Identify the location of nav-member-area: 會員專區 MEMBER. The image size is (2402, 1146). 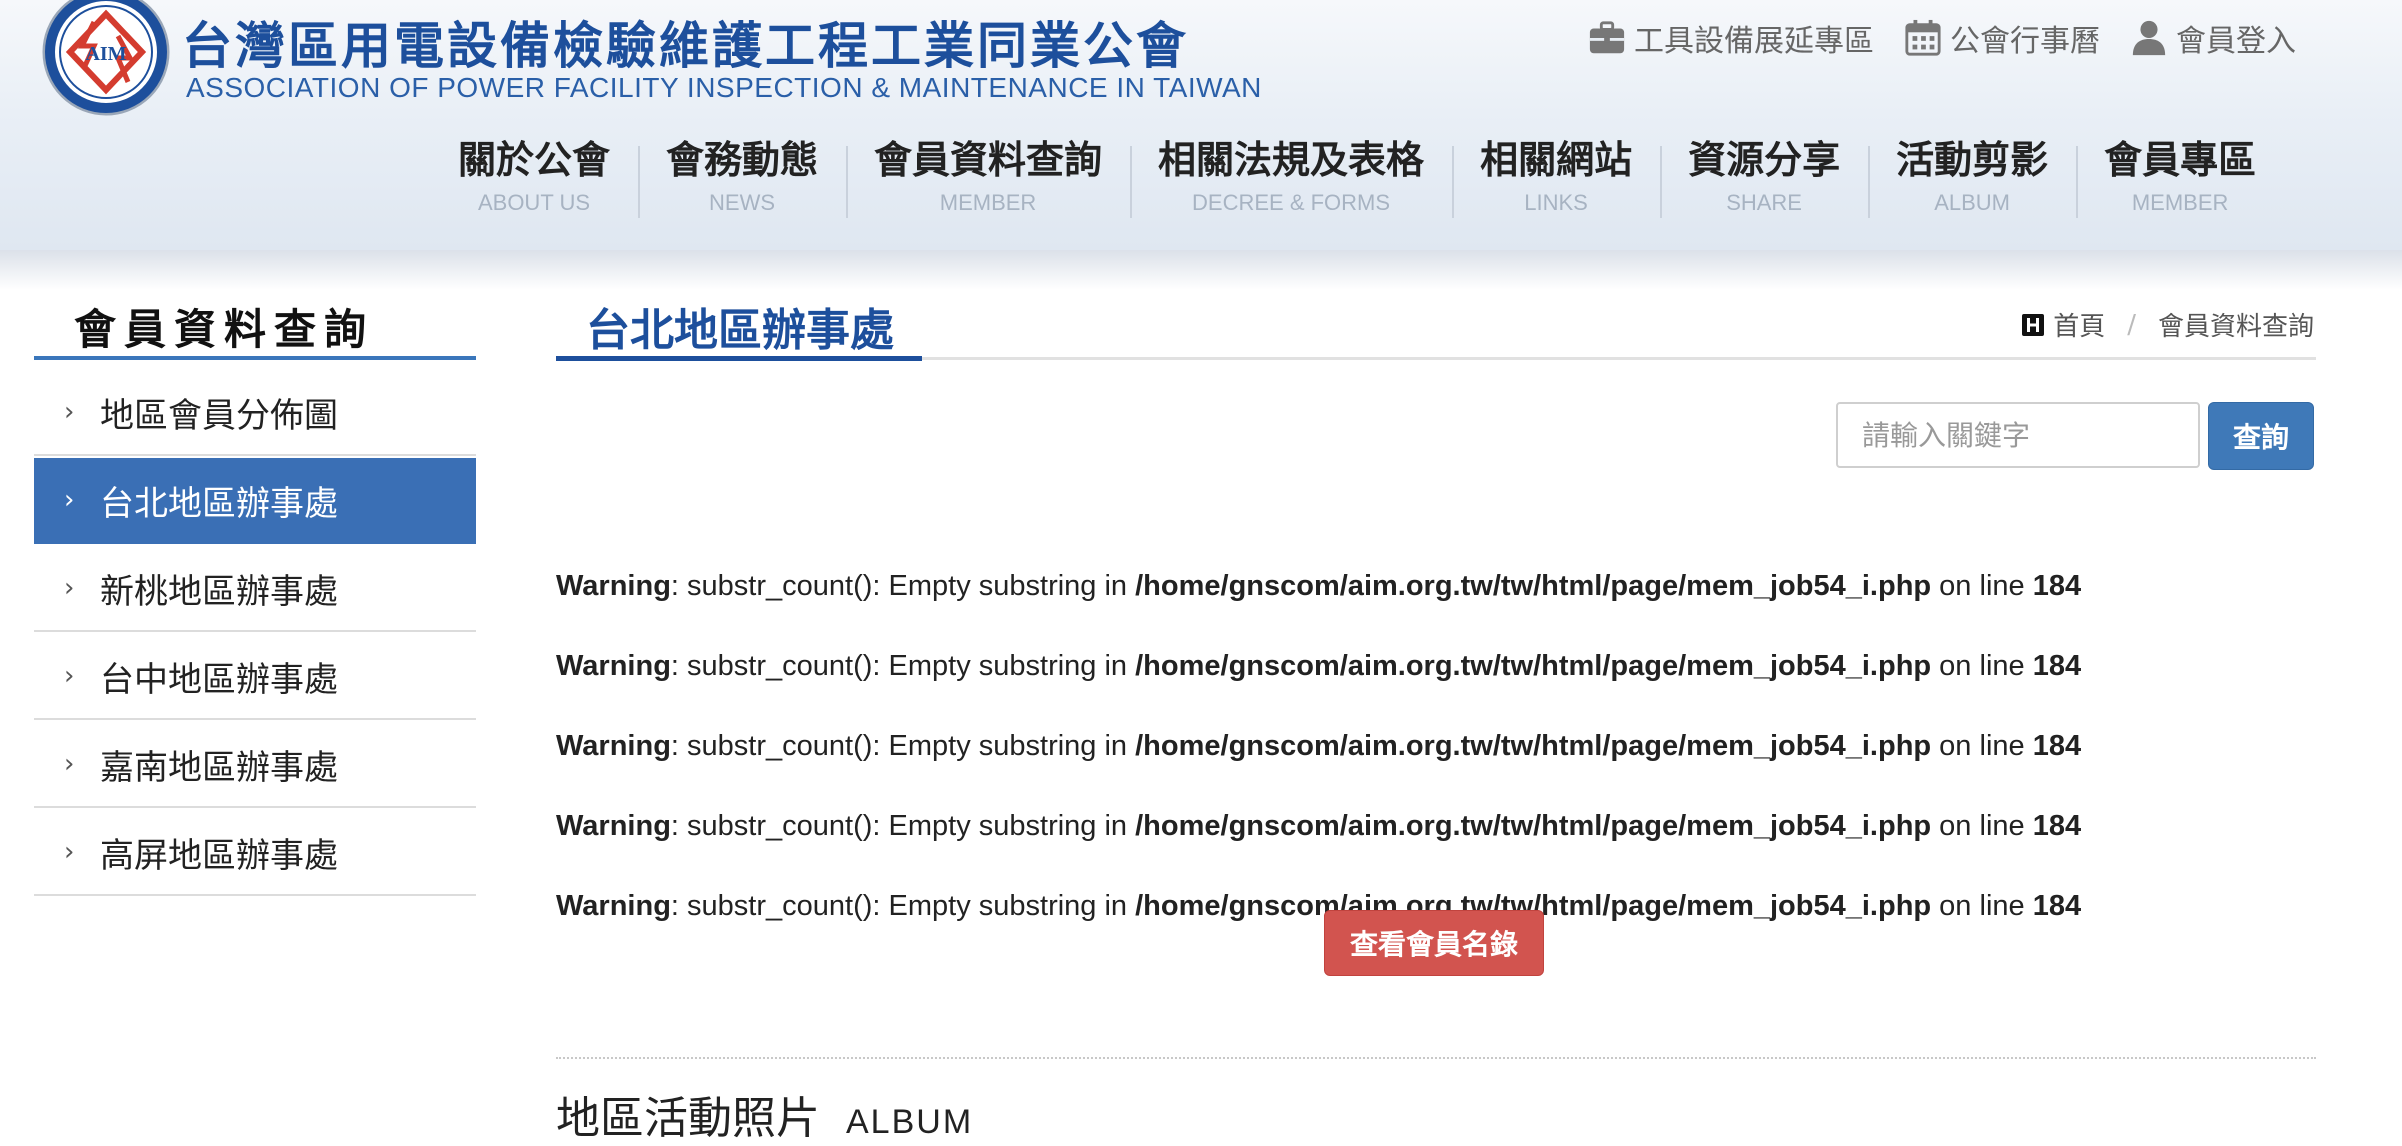
(2180, 175).